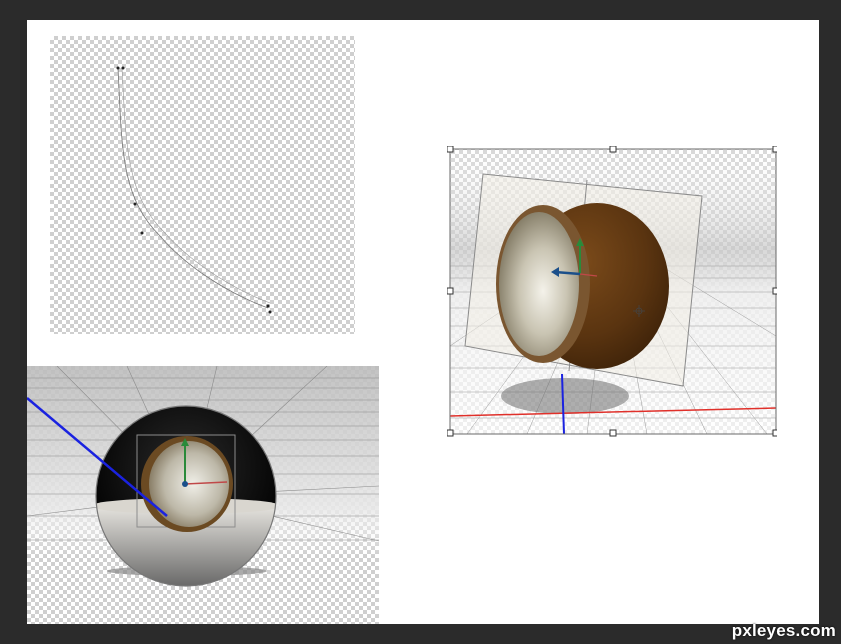 Image resolution: width=841 pixels, height=644 pixels. What do you see at coordinates (565, 396) in the screenshot?
I see `sphere-shadow` at bounding box center [565, 396].